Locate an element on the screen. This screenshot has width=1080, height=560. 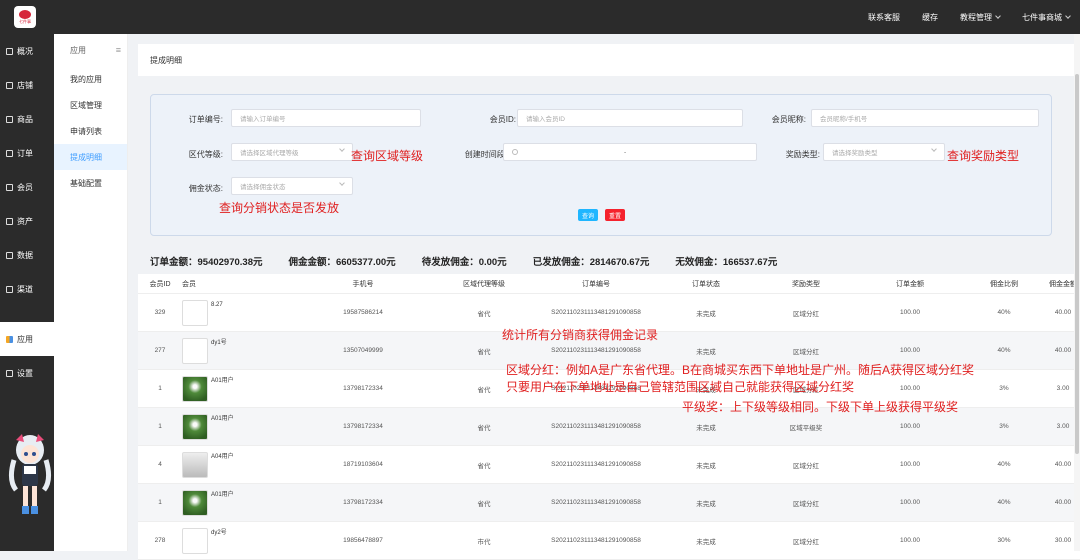
table-cell-status: 未完成 is located at coordinates (706, 314).